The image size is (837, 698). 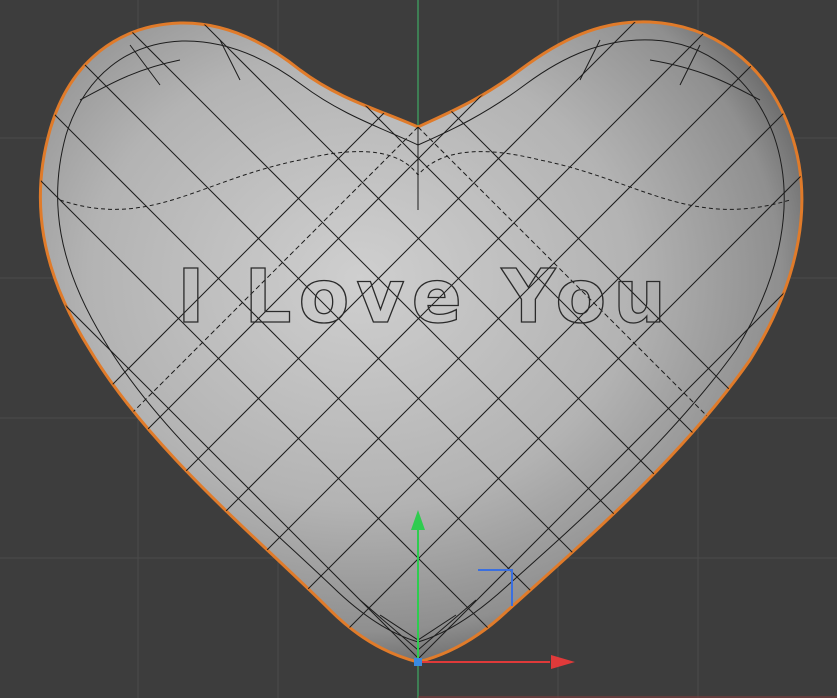 I want to click on gizmo-pivot-icon, so click(x=418, y=662).